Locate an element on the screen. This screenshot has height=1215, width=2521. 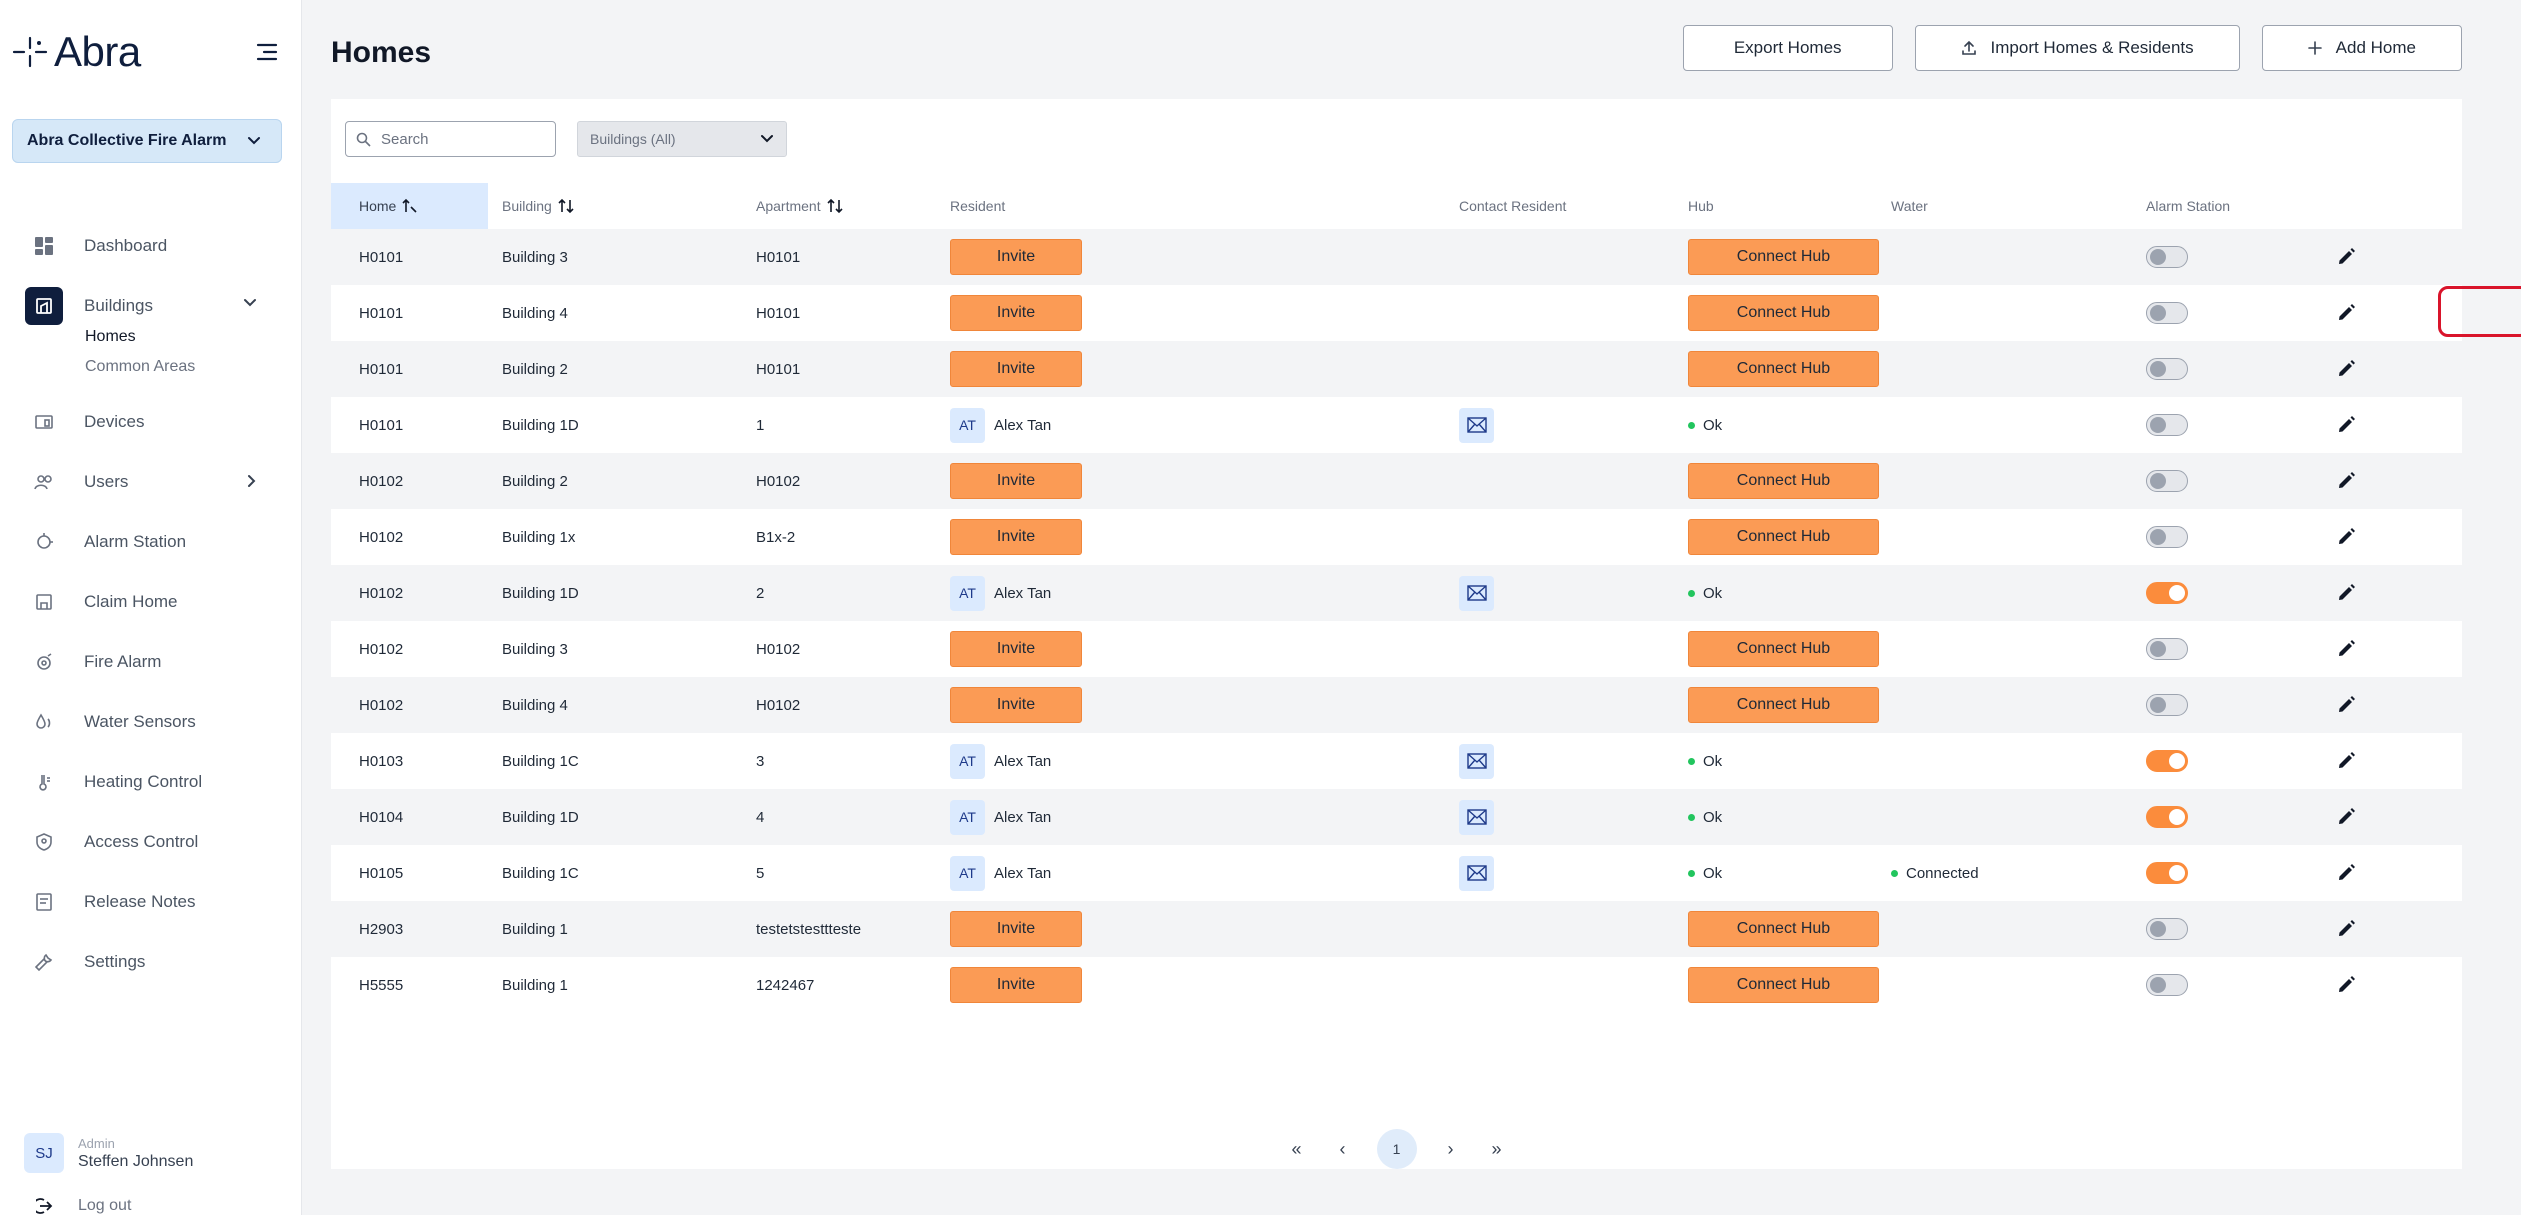
nav-heating-control: Heating Control is located at coordinates (150, 782).